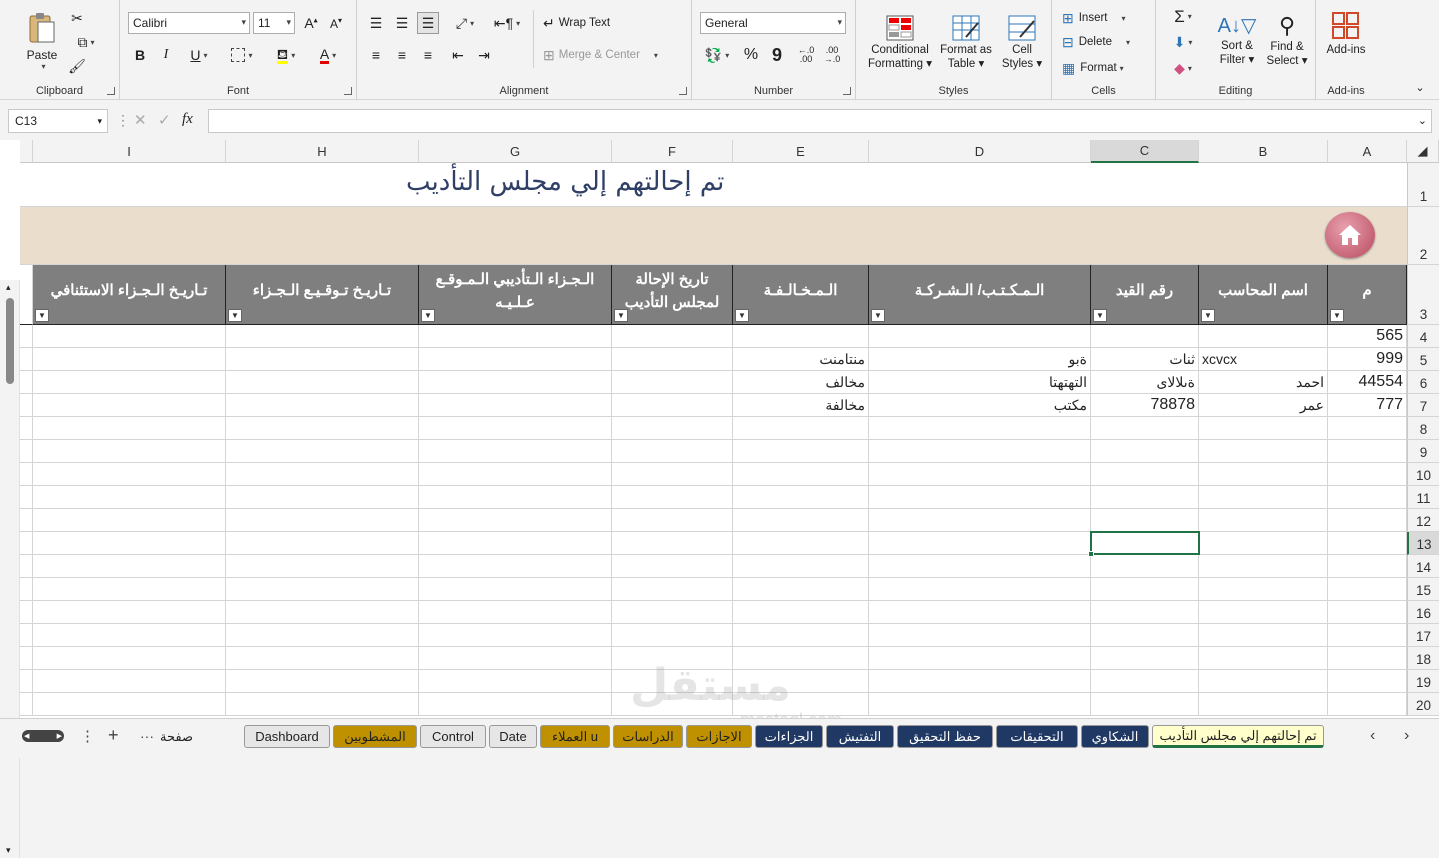 This screenshot has height=858, width=1439. I want to click on font-color-button: A ▾, so click(328, 55).